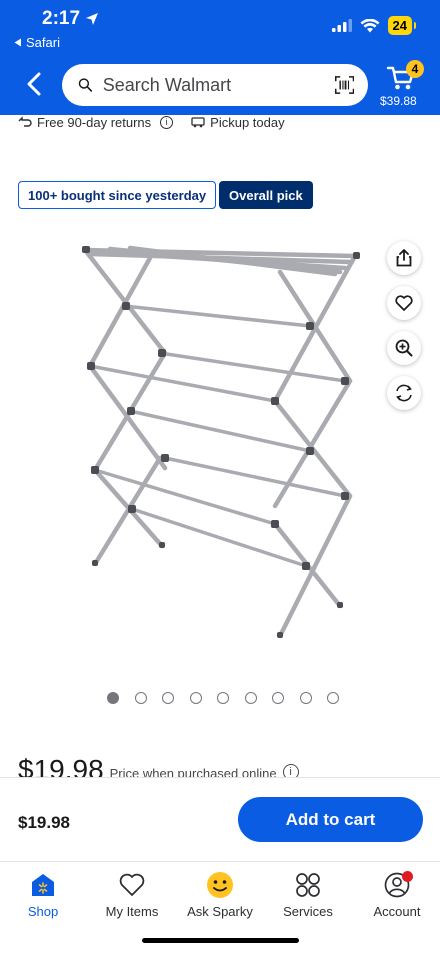 The width and height of the screenshot is (440, 953). I want to click on status-time: 2:17, so click(70, 19).